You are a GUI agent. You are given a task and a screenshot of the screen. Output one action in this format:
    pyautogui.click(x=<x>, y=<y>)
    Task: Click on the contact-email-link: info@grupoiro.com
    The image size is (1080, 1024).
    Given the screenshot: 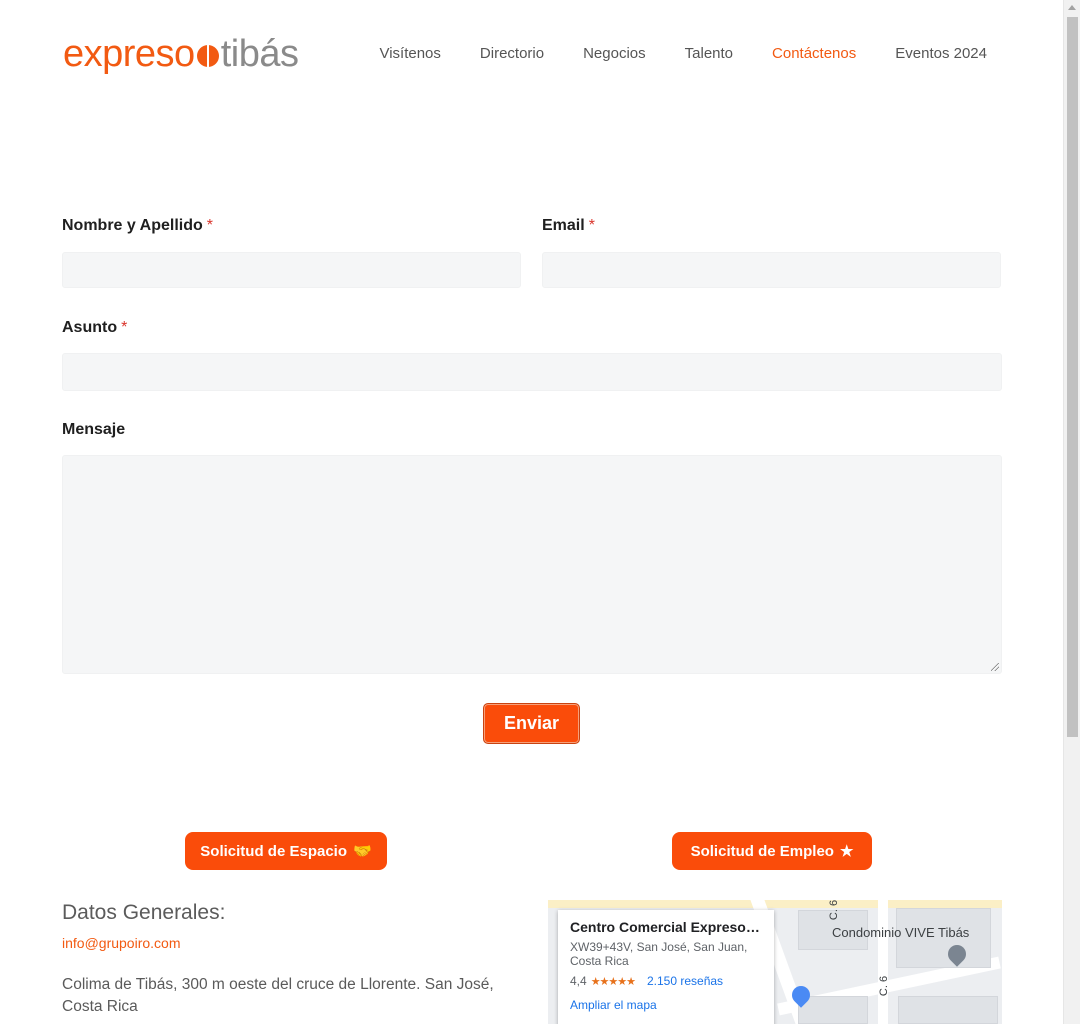 What is the action you would take?
    pyautogui.click(x=121, y=943)
    